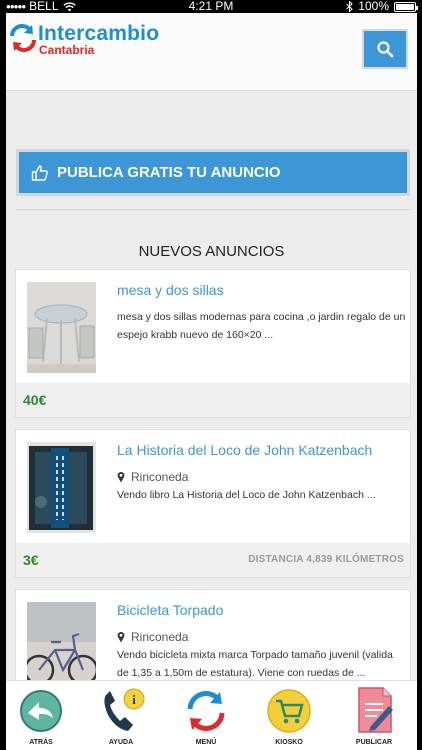 The image size is (422, 750). I want to click on tab-publish-label: PUBLICAR, so click(374, 742).